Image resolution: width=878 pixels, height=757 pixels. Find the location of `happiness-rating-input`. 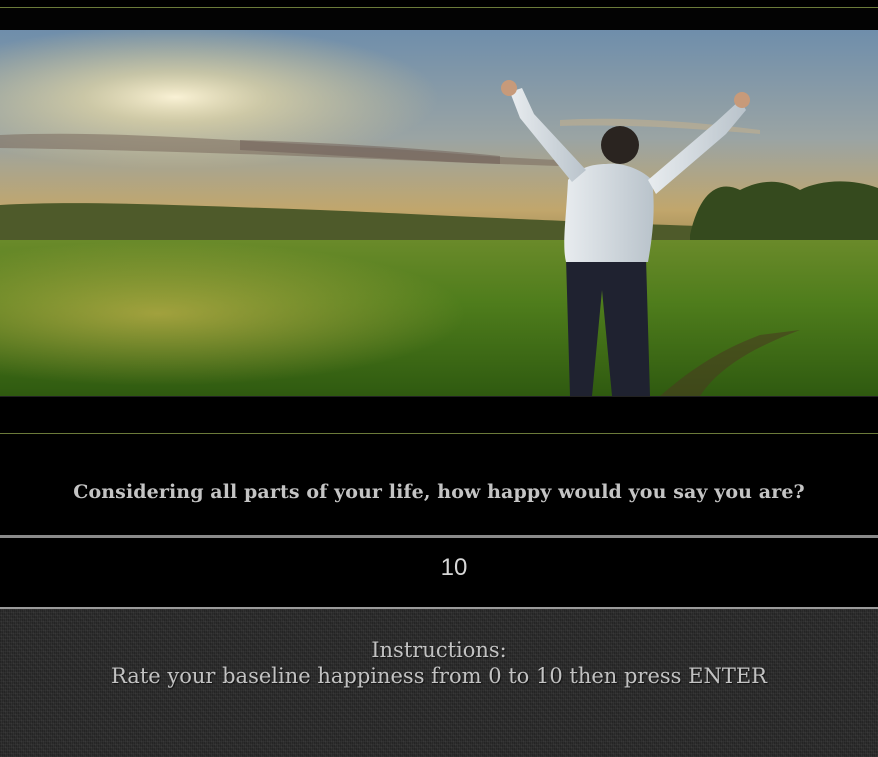

happiness-rating-input is located at coordinates (439, 572).